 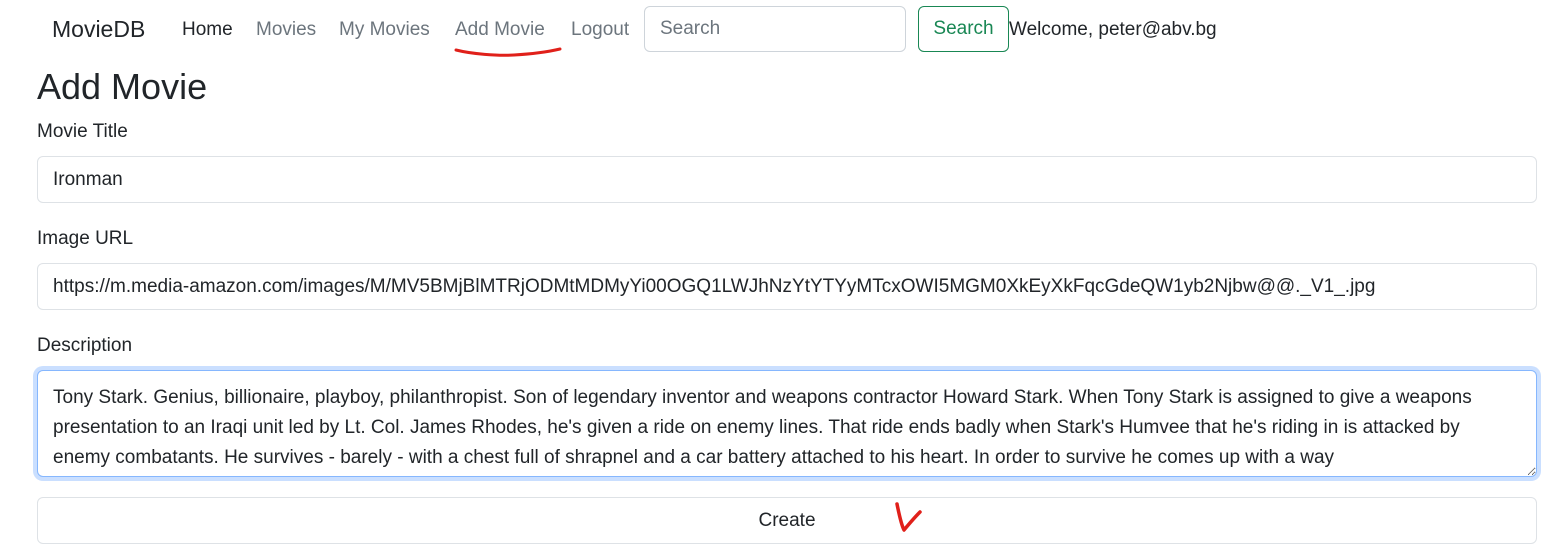 I want to click on search-button: Search, so click(x=963, y=29).